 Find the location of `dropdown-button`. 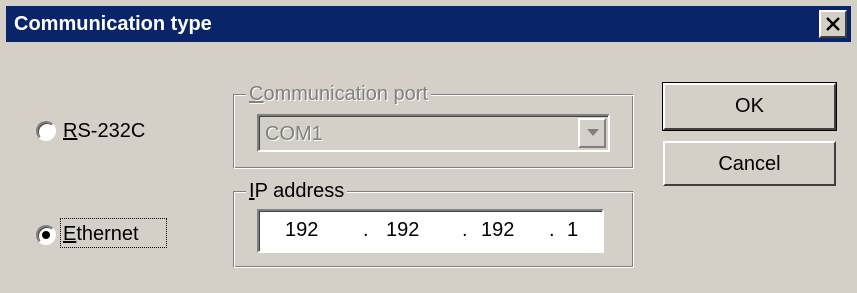

dropdown-button is located at coordinates (592, 133).